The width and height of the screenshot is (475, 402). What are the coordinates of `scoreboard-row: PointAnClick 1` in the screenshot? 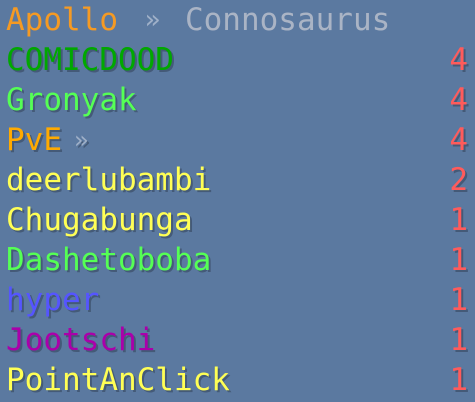 It's located at (237, 380).